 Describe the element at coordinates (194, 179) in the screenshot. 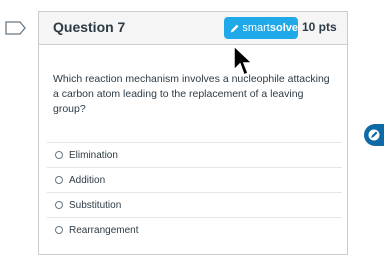

I see `answer-option: Addition` at that location.